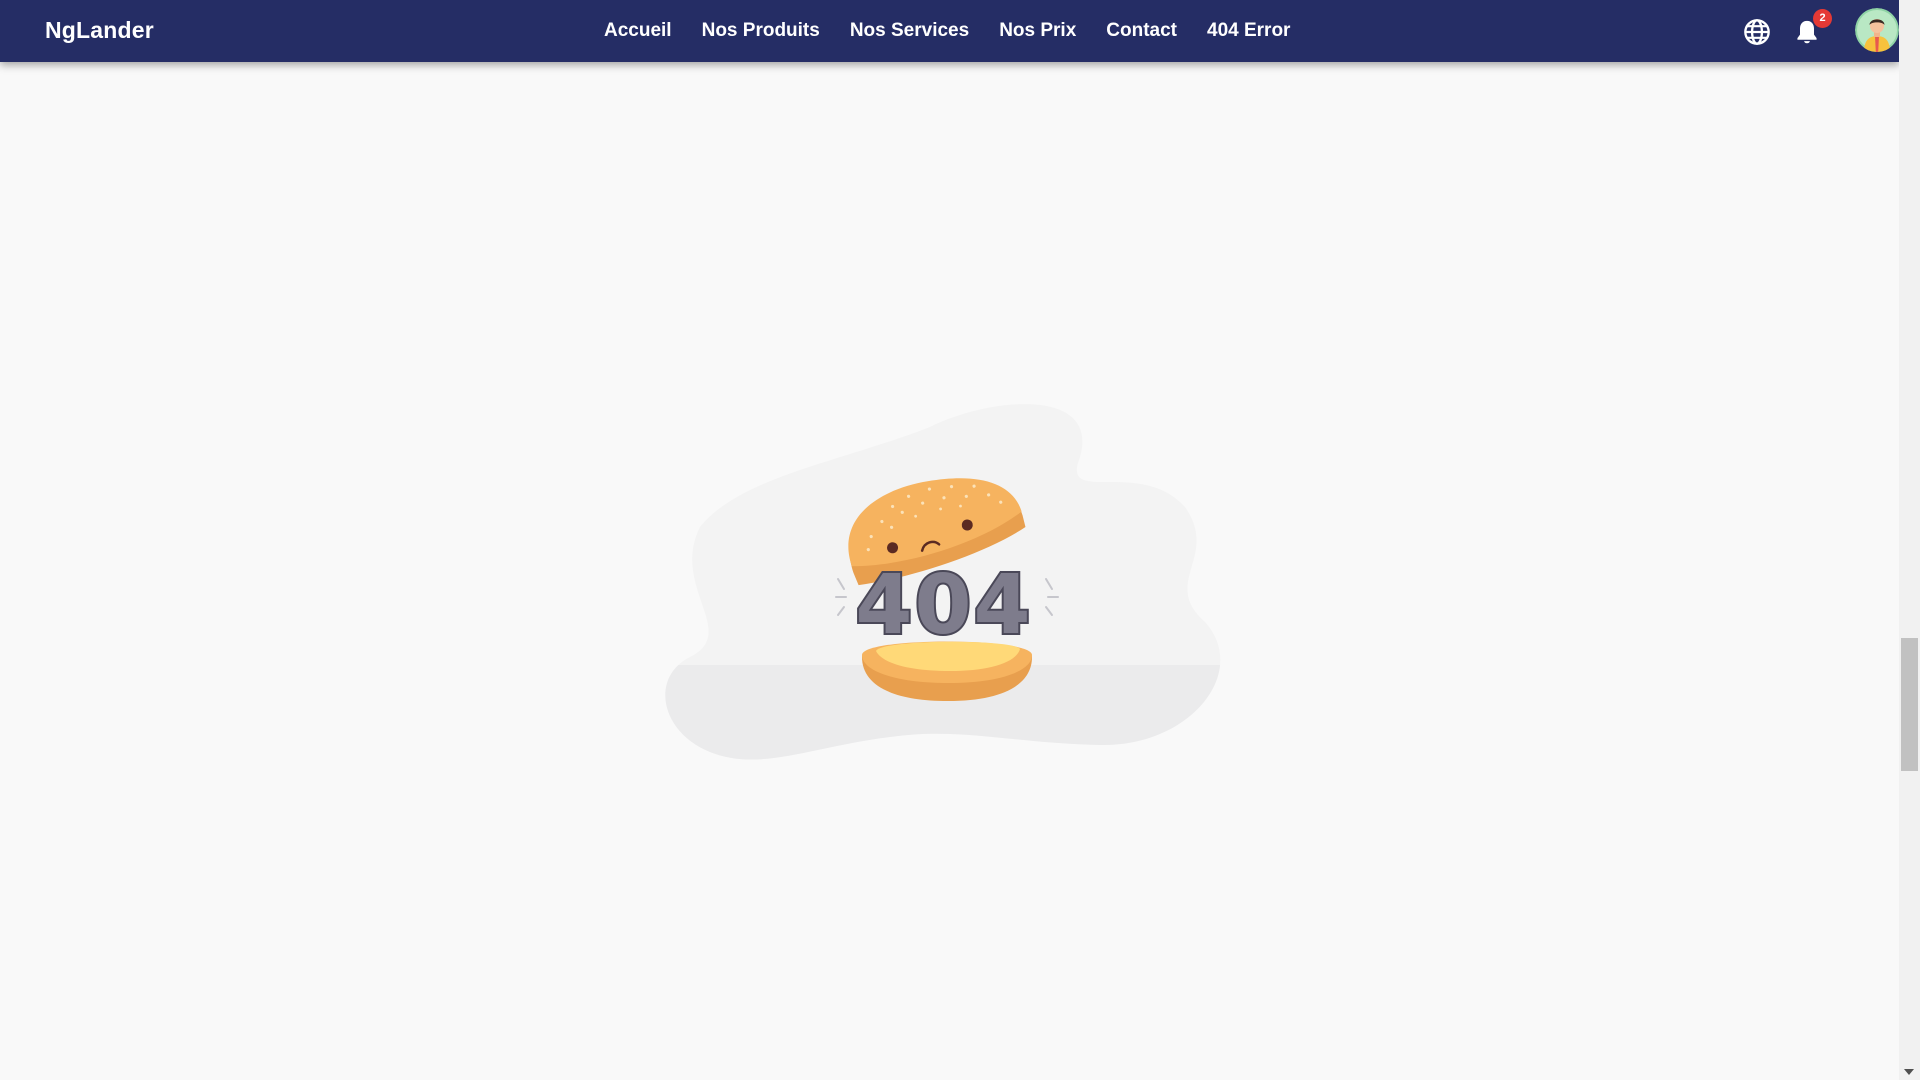 The width and height of the screenshot is (1920, 1080). I want to click on globe-icon, so click(1757, 32).